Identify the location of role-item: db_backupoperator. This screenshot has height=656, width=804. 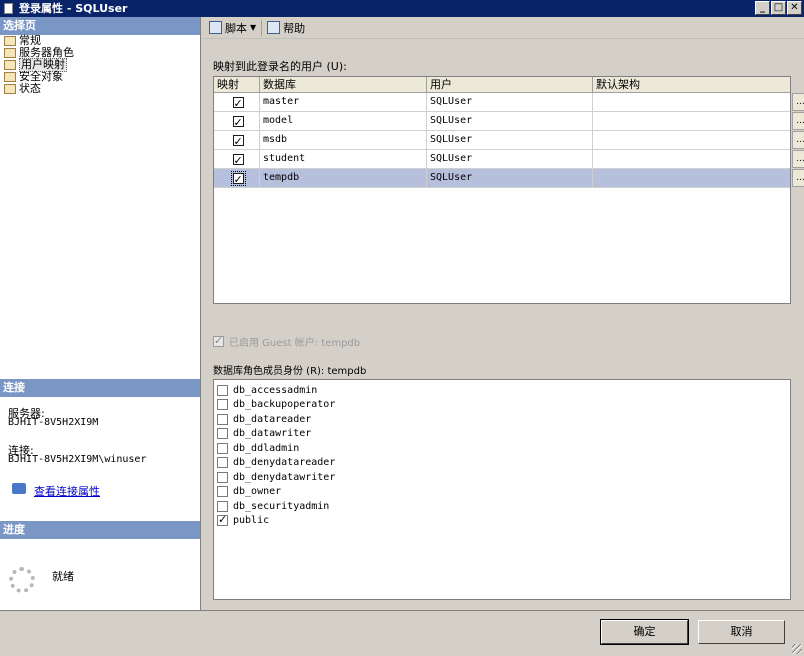
(502, 405).